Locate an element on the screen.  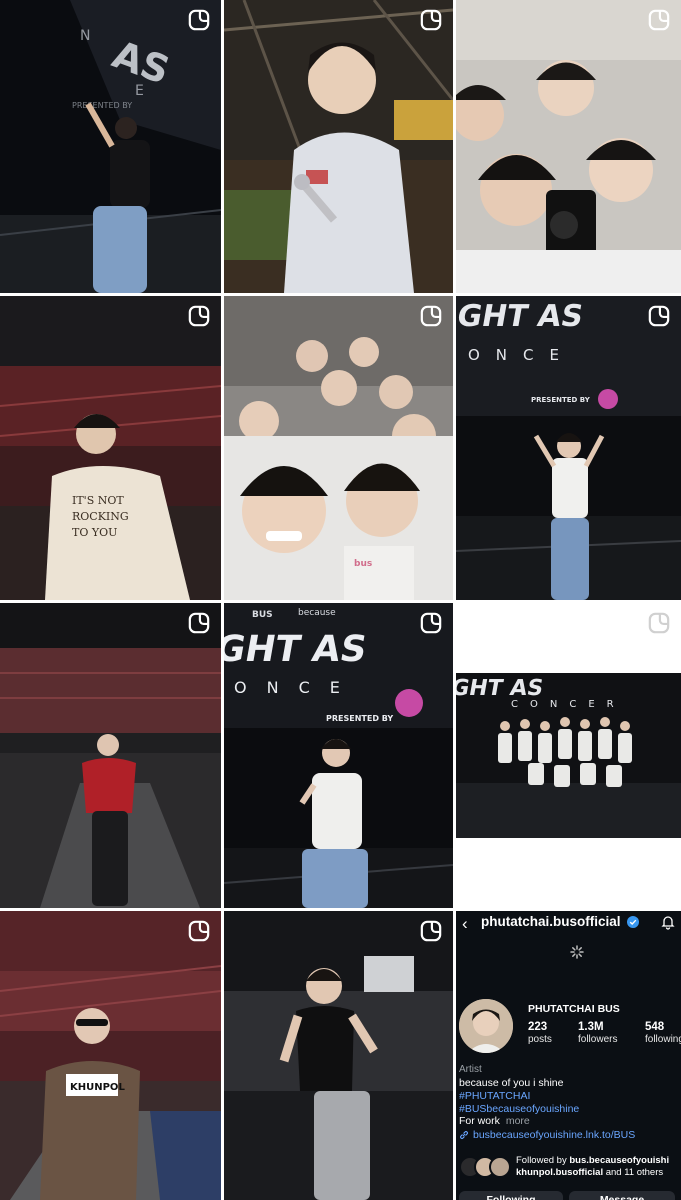
stat-posts: 223 posts is located at coordinates (540, 1033).